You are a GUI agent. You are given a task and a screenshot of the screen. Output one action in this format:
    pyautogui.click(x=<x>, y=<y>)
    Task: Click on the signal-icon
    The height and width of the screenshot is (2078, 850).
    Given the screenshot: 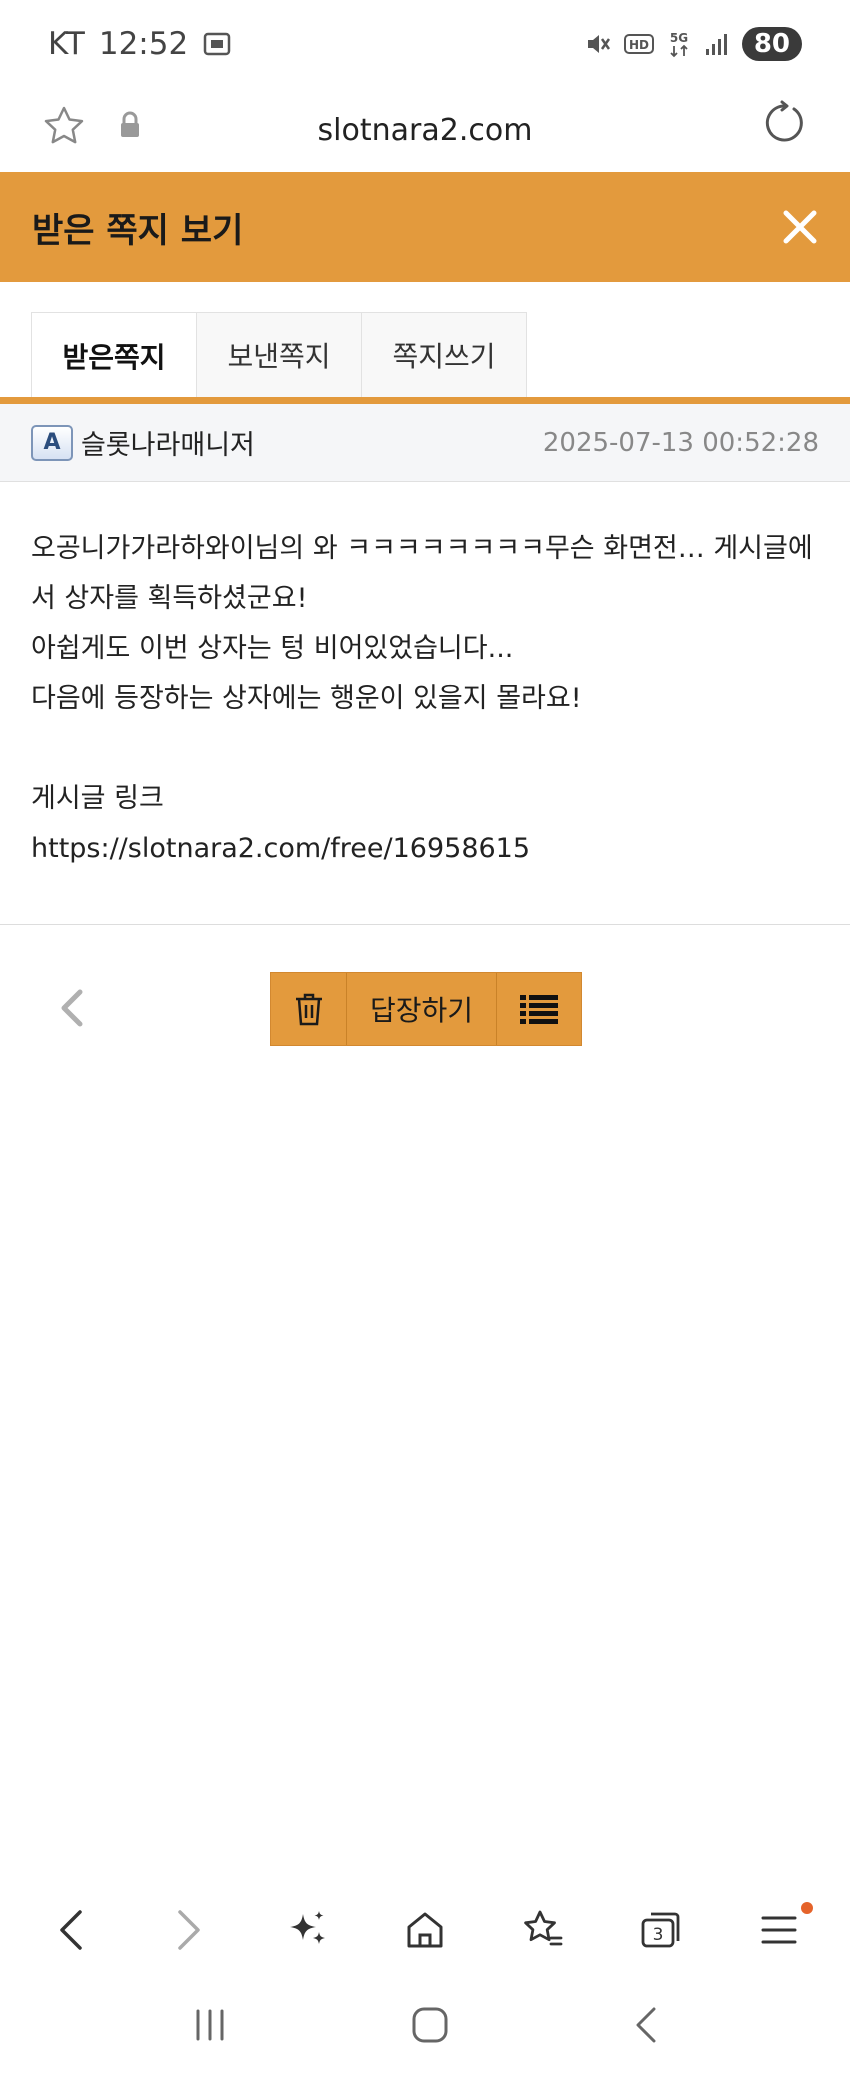 What is the action you would take?
    pyautogui.click(x=716, y=44)
    